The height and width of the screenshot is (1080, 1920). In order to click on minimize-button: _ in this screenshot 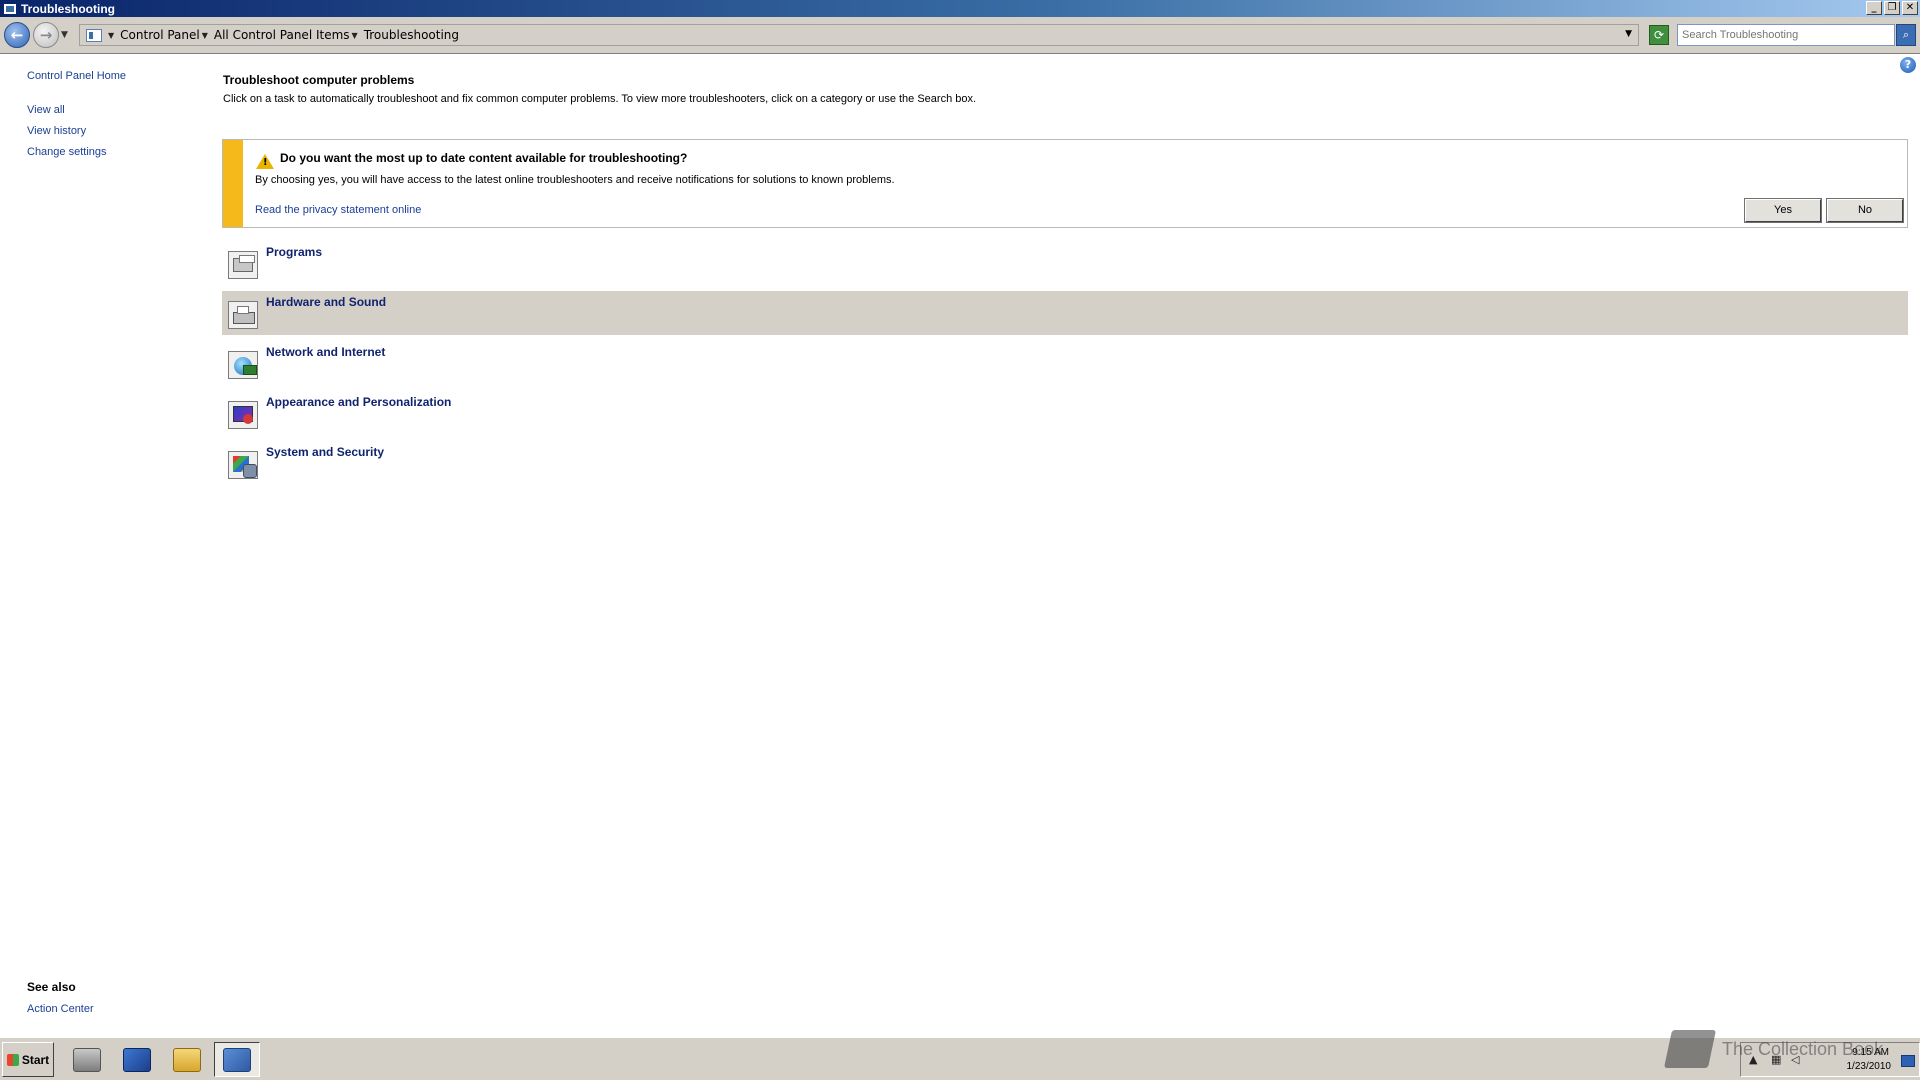, I will do `click(1874, 8)`.